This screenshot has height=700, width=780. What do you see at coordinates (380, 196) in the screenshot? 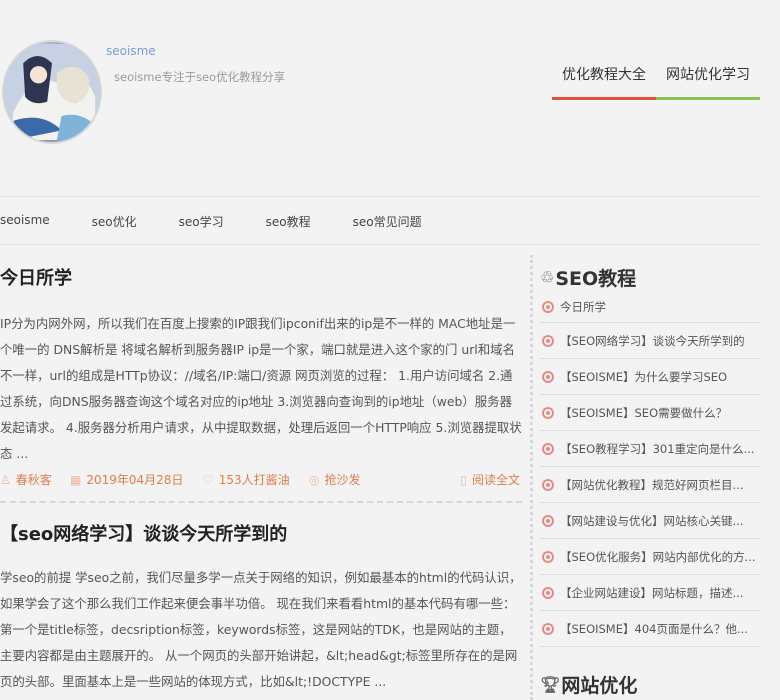
I see `header-divider` at bounding box center [380, 196].